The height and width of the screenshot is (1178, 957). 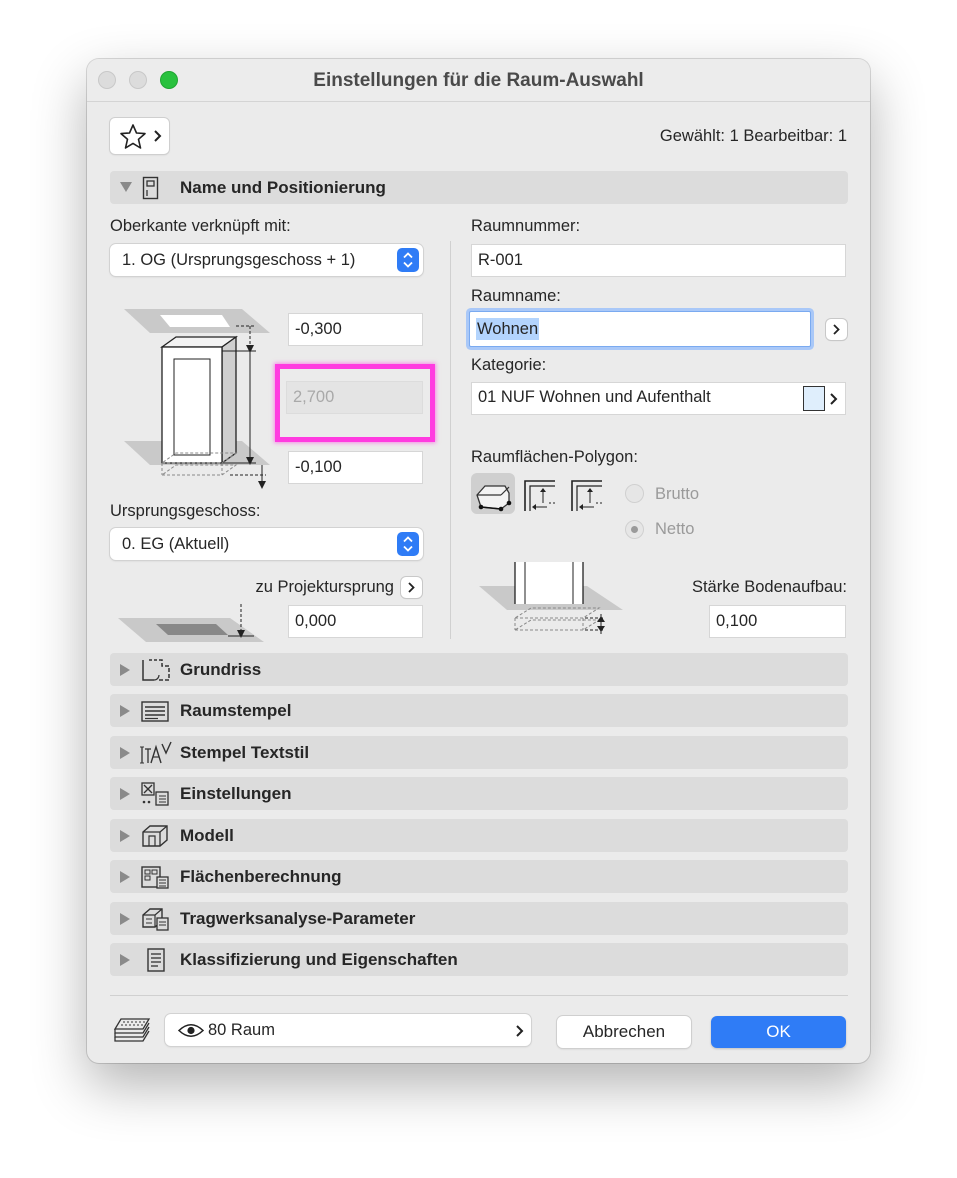 I want to click on room-name-field: Wohnen, so click(x=640, y=329).